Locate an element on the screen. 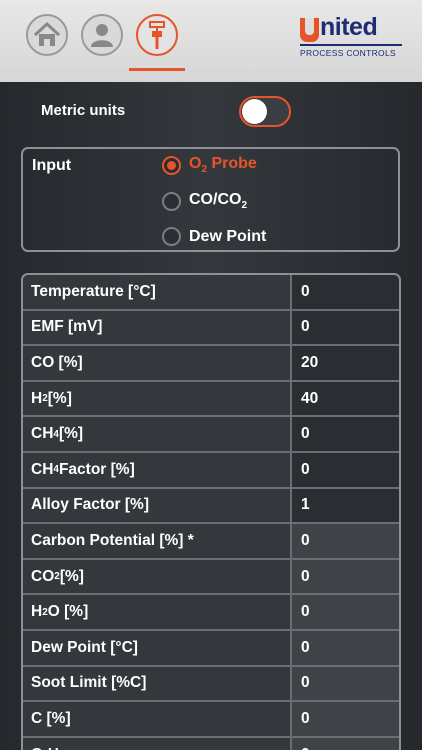 The width and height of the screenshot is (422, 750). parameter-label: CO [%] is located at coordinates (157, 363).